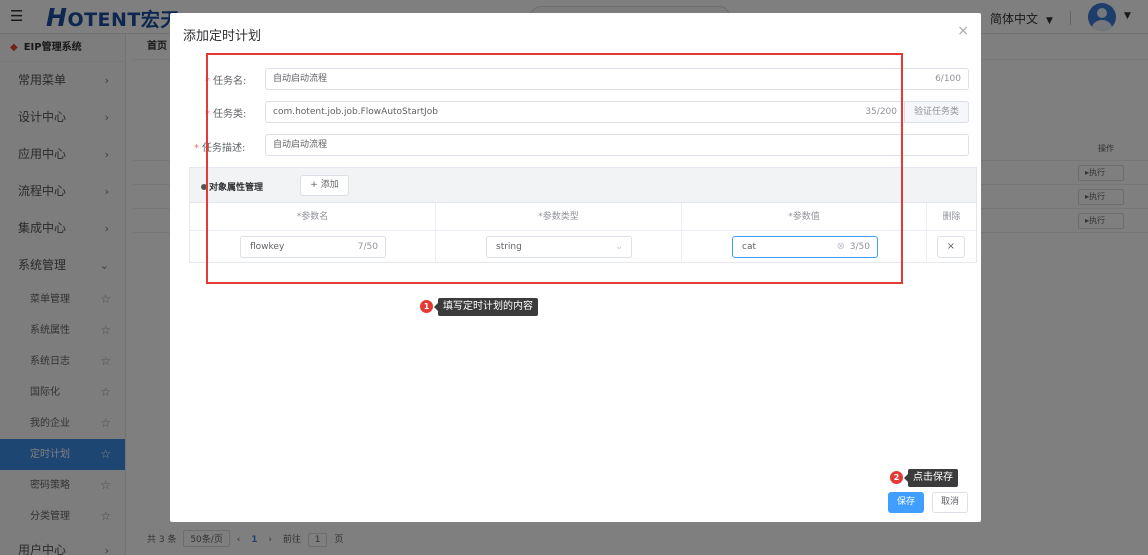 The height and width of the screenshot is (555, 1148). What do you see at coordinates (948, 79) in the screenshot?
I see `char-count: 6/100` at bounding box center [948, 79].